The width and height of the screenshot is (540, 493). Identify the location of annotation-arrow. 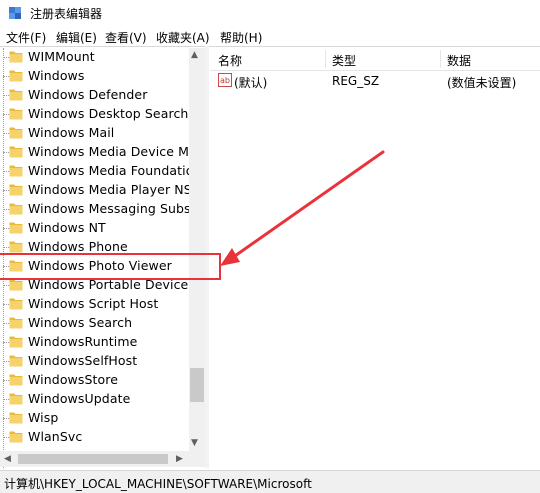
(302, 208).